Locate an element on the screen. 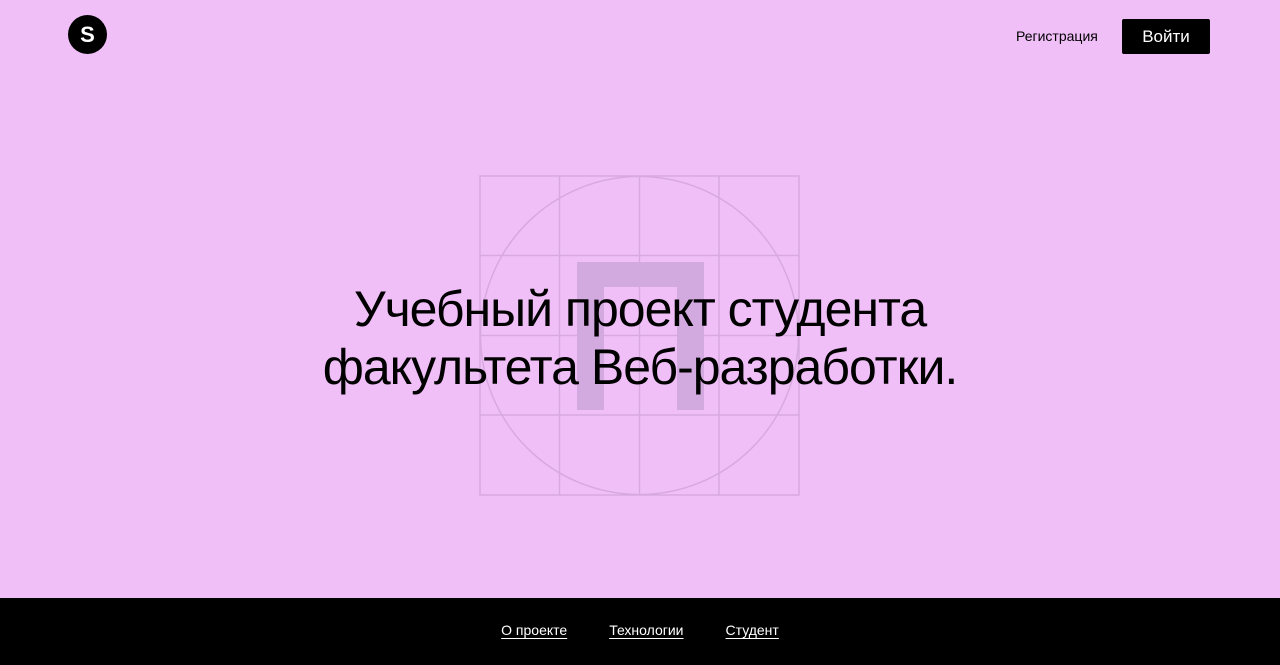  footer-link-student: Студент is located at coordinates (752, 630).